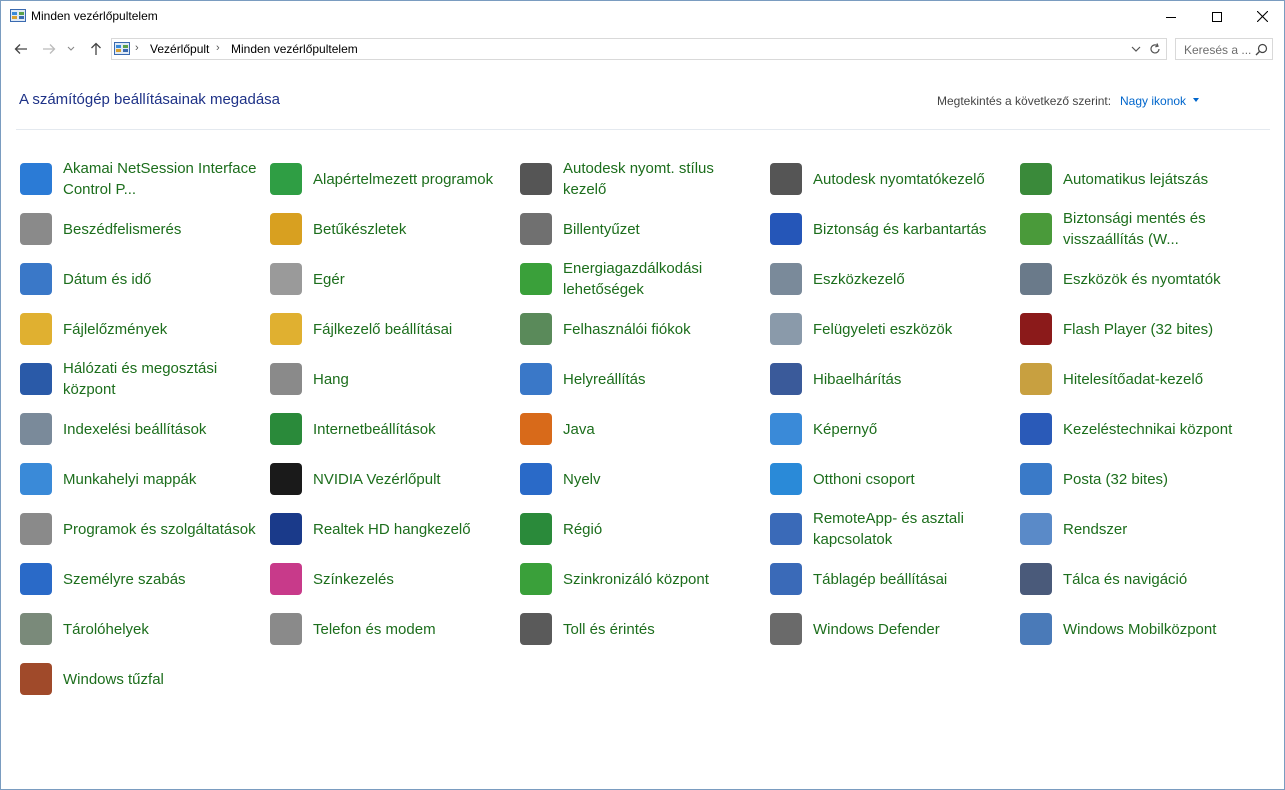  I want to click on view-by-caret-icon, so click(1196, 100).